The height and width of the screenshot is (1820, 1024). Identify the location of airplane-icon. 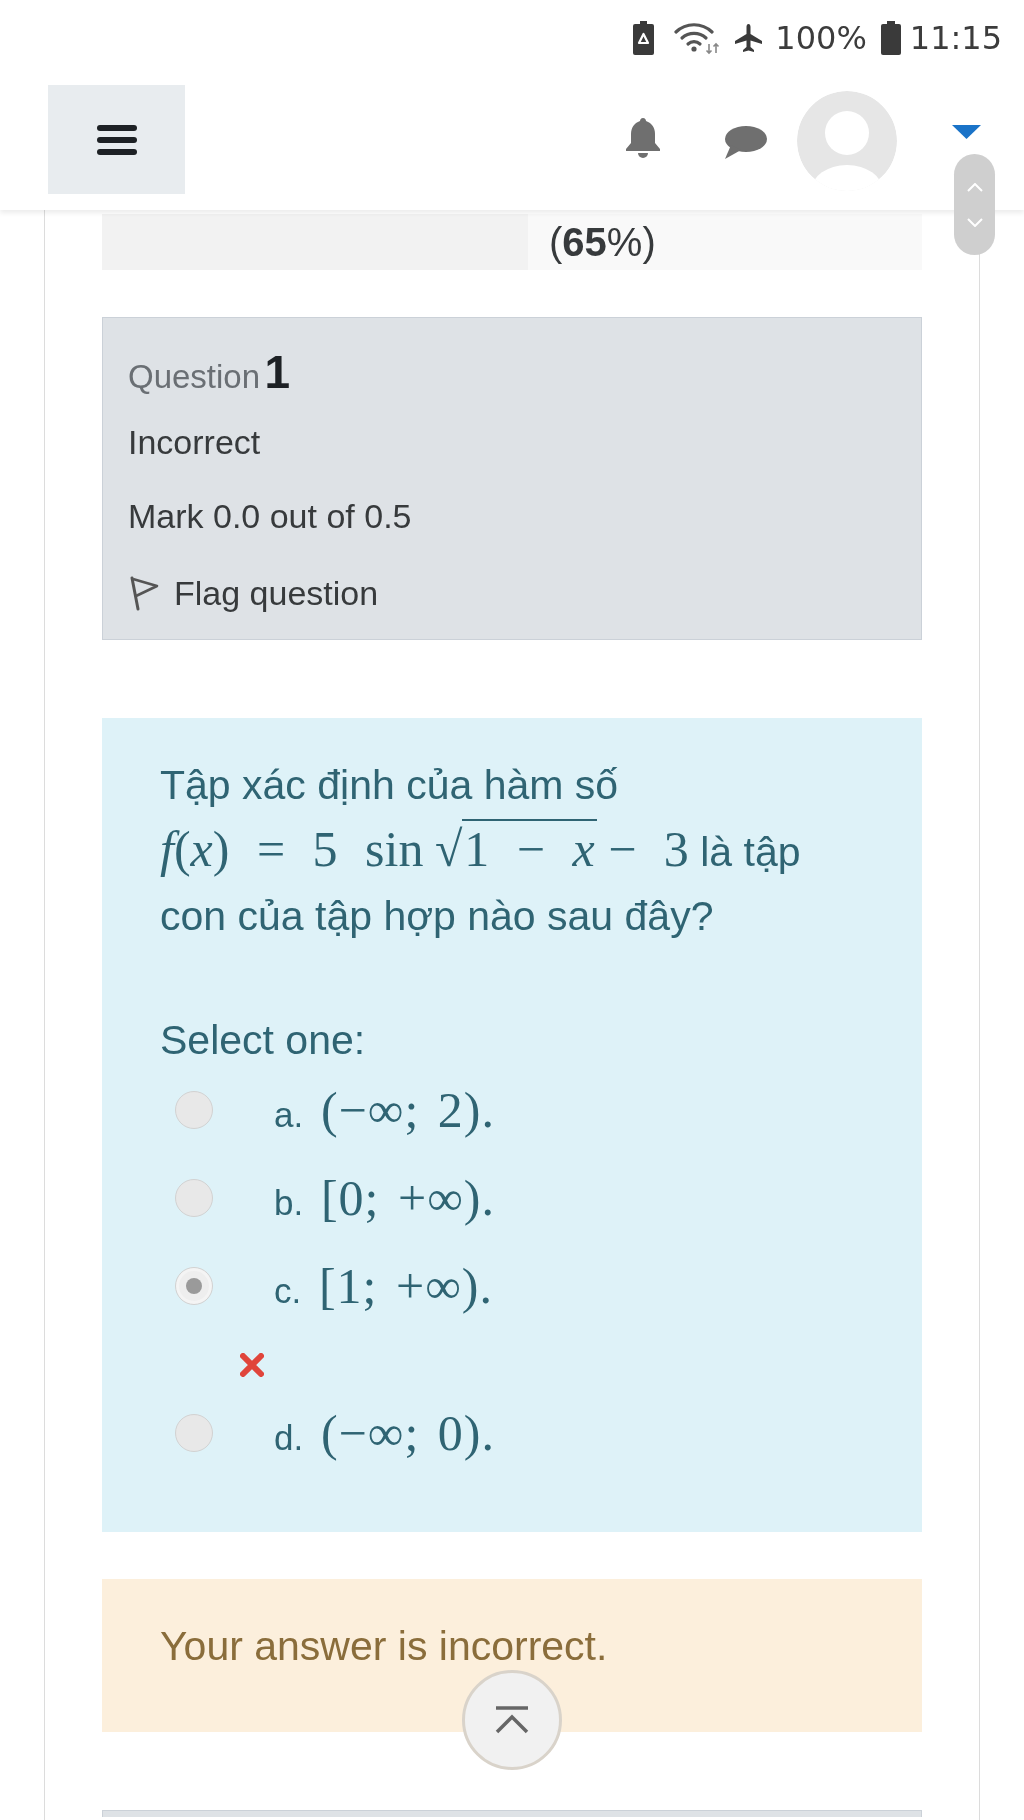
(749, 37).